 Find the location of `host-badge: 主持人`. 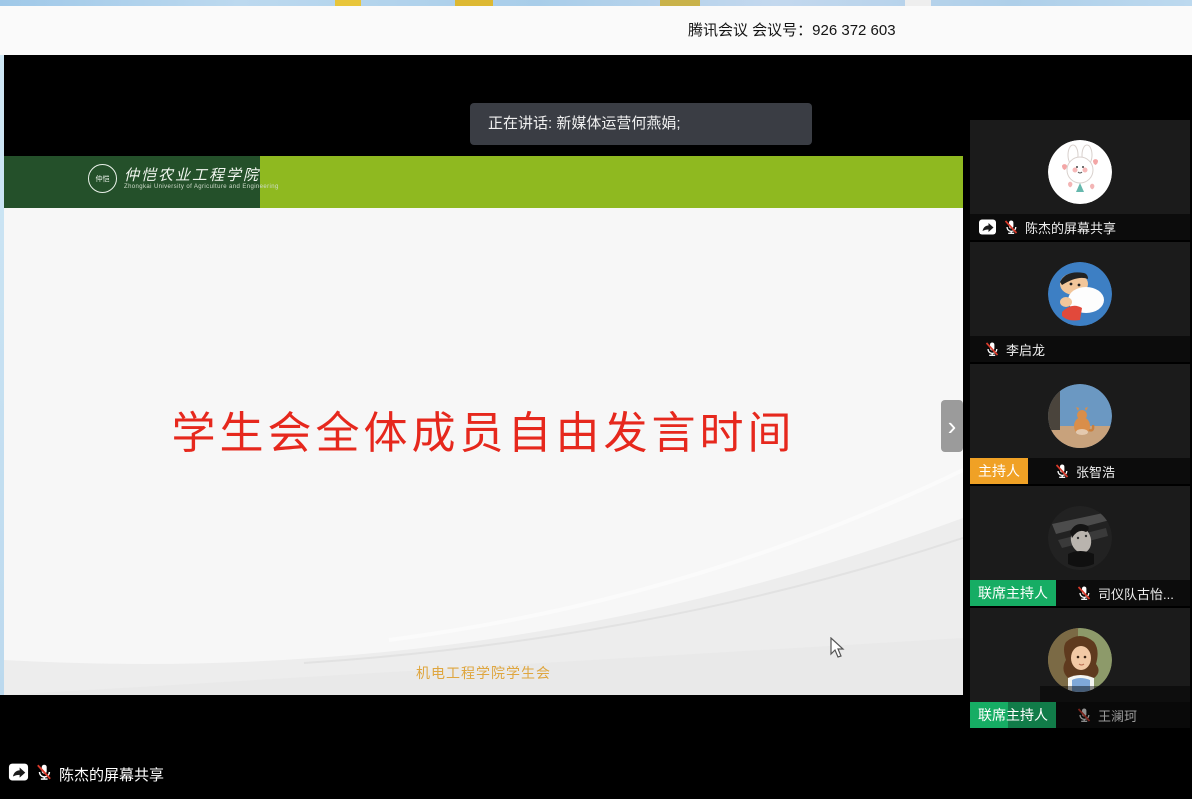

host-badge: 主持人 is located at coordinates (999, 471).